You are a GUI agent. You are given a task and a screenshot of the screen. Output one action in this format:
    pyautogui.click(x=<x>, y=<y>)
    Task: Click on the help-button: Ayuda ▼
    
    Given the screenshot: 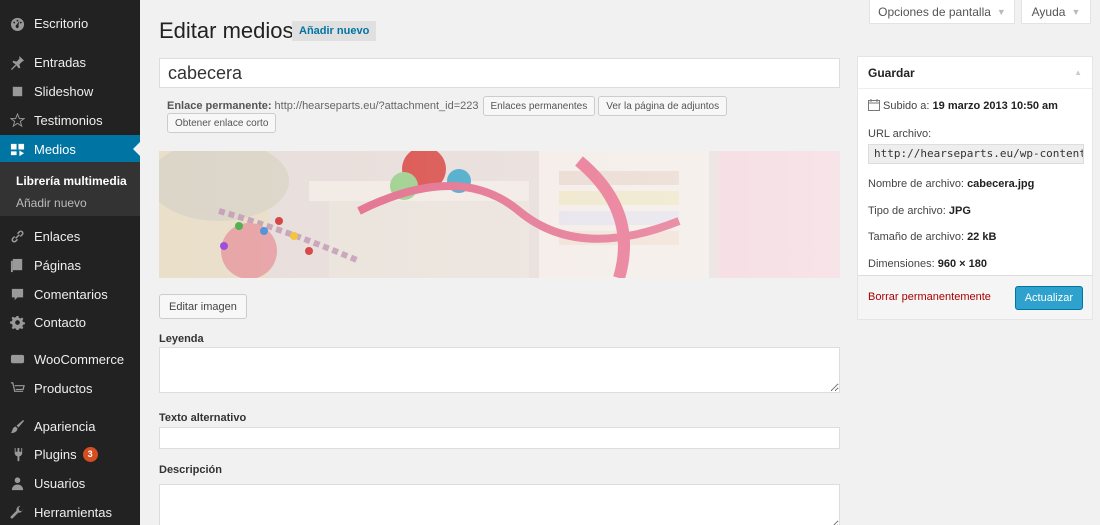 What is the action you would take?
    pyautogui.click(x=1056, y=12)
    